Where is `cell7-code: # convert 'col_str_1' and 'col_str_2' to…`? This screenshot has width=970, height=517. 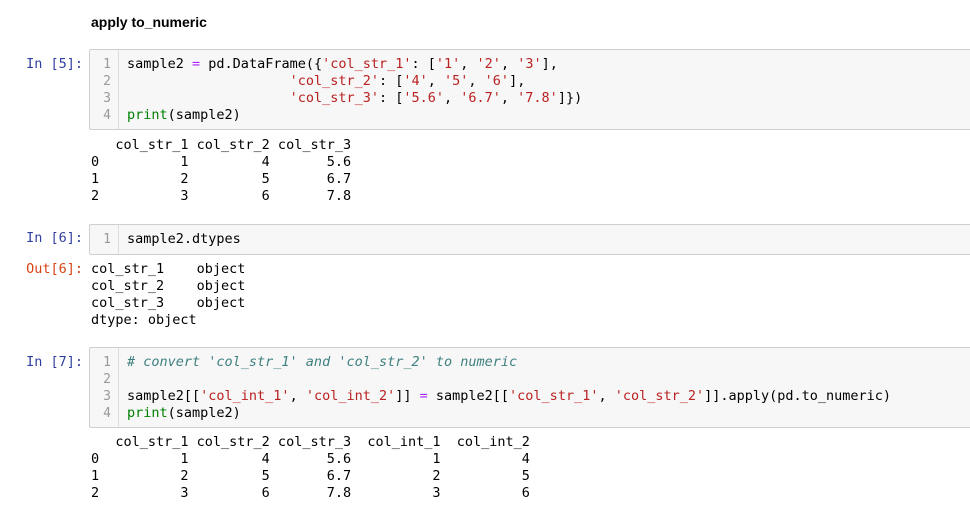 cell7-code: # convert 'col_str_1' and 'col_str_2' to… is located at coordinates (509, 387).